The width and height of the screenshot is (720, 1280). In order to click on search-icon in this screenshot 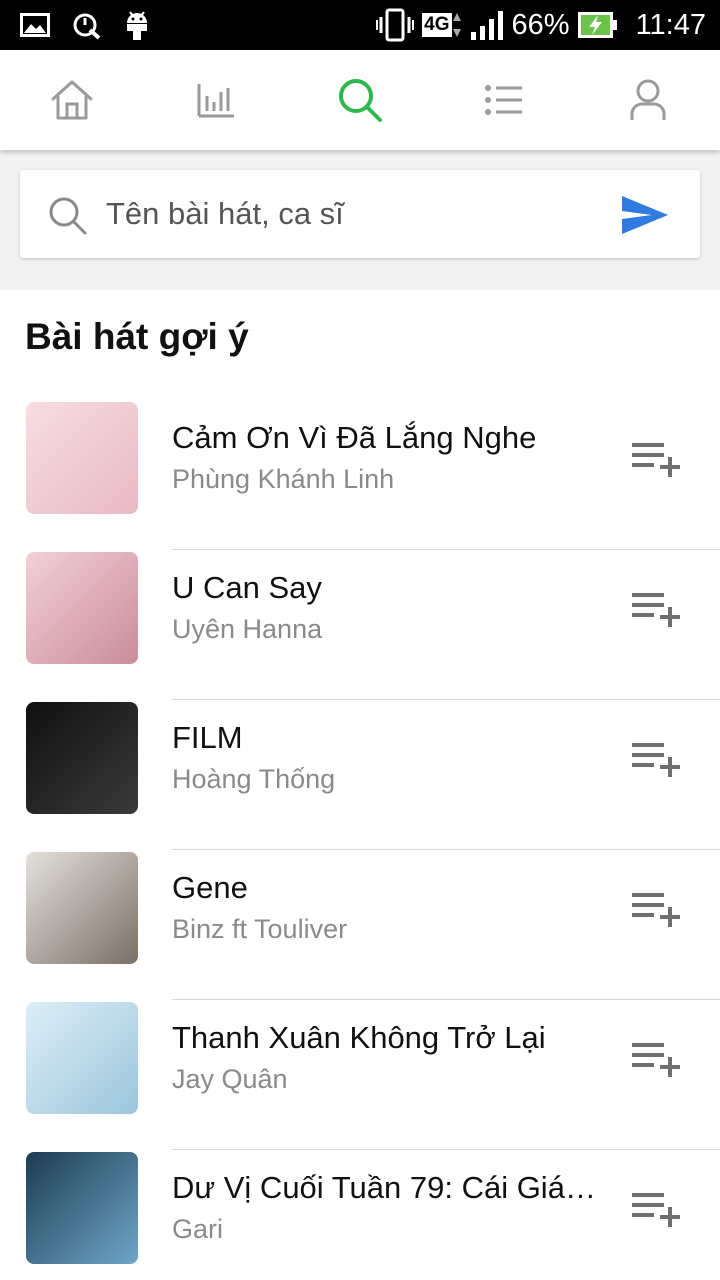, I will do `click(360, 100)`.